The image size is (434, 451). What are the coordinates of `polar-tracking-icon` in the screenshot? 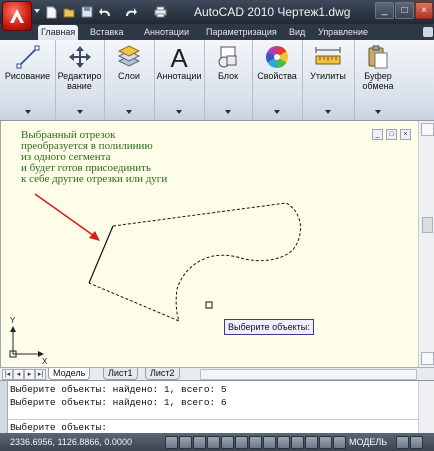 It's located at (213, 442).